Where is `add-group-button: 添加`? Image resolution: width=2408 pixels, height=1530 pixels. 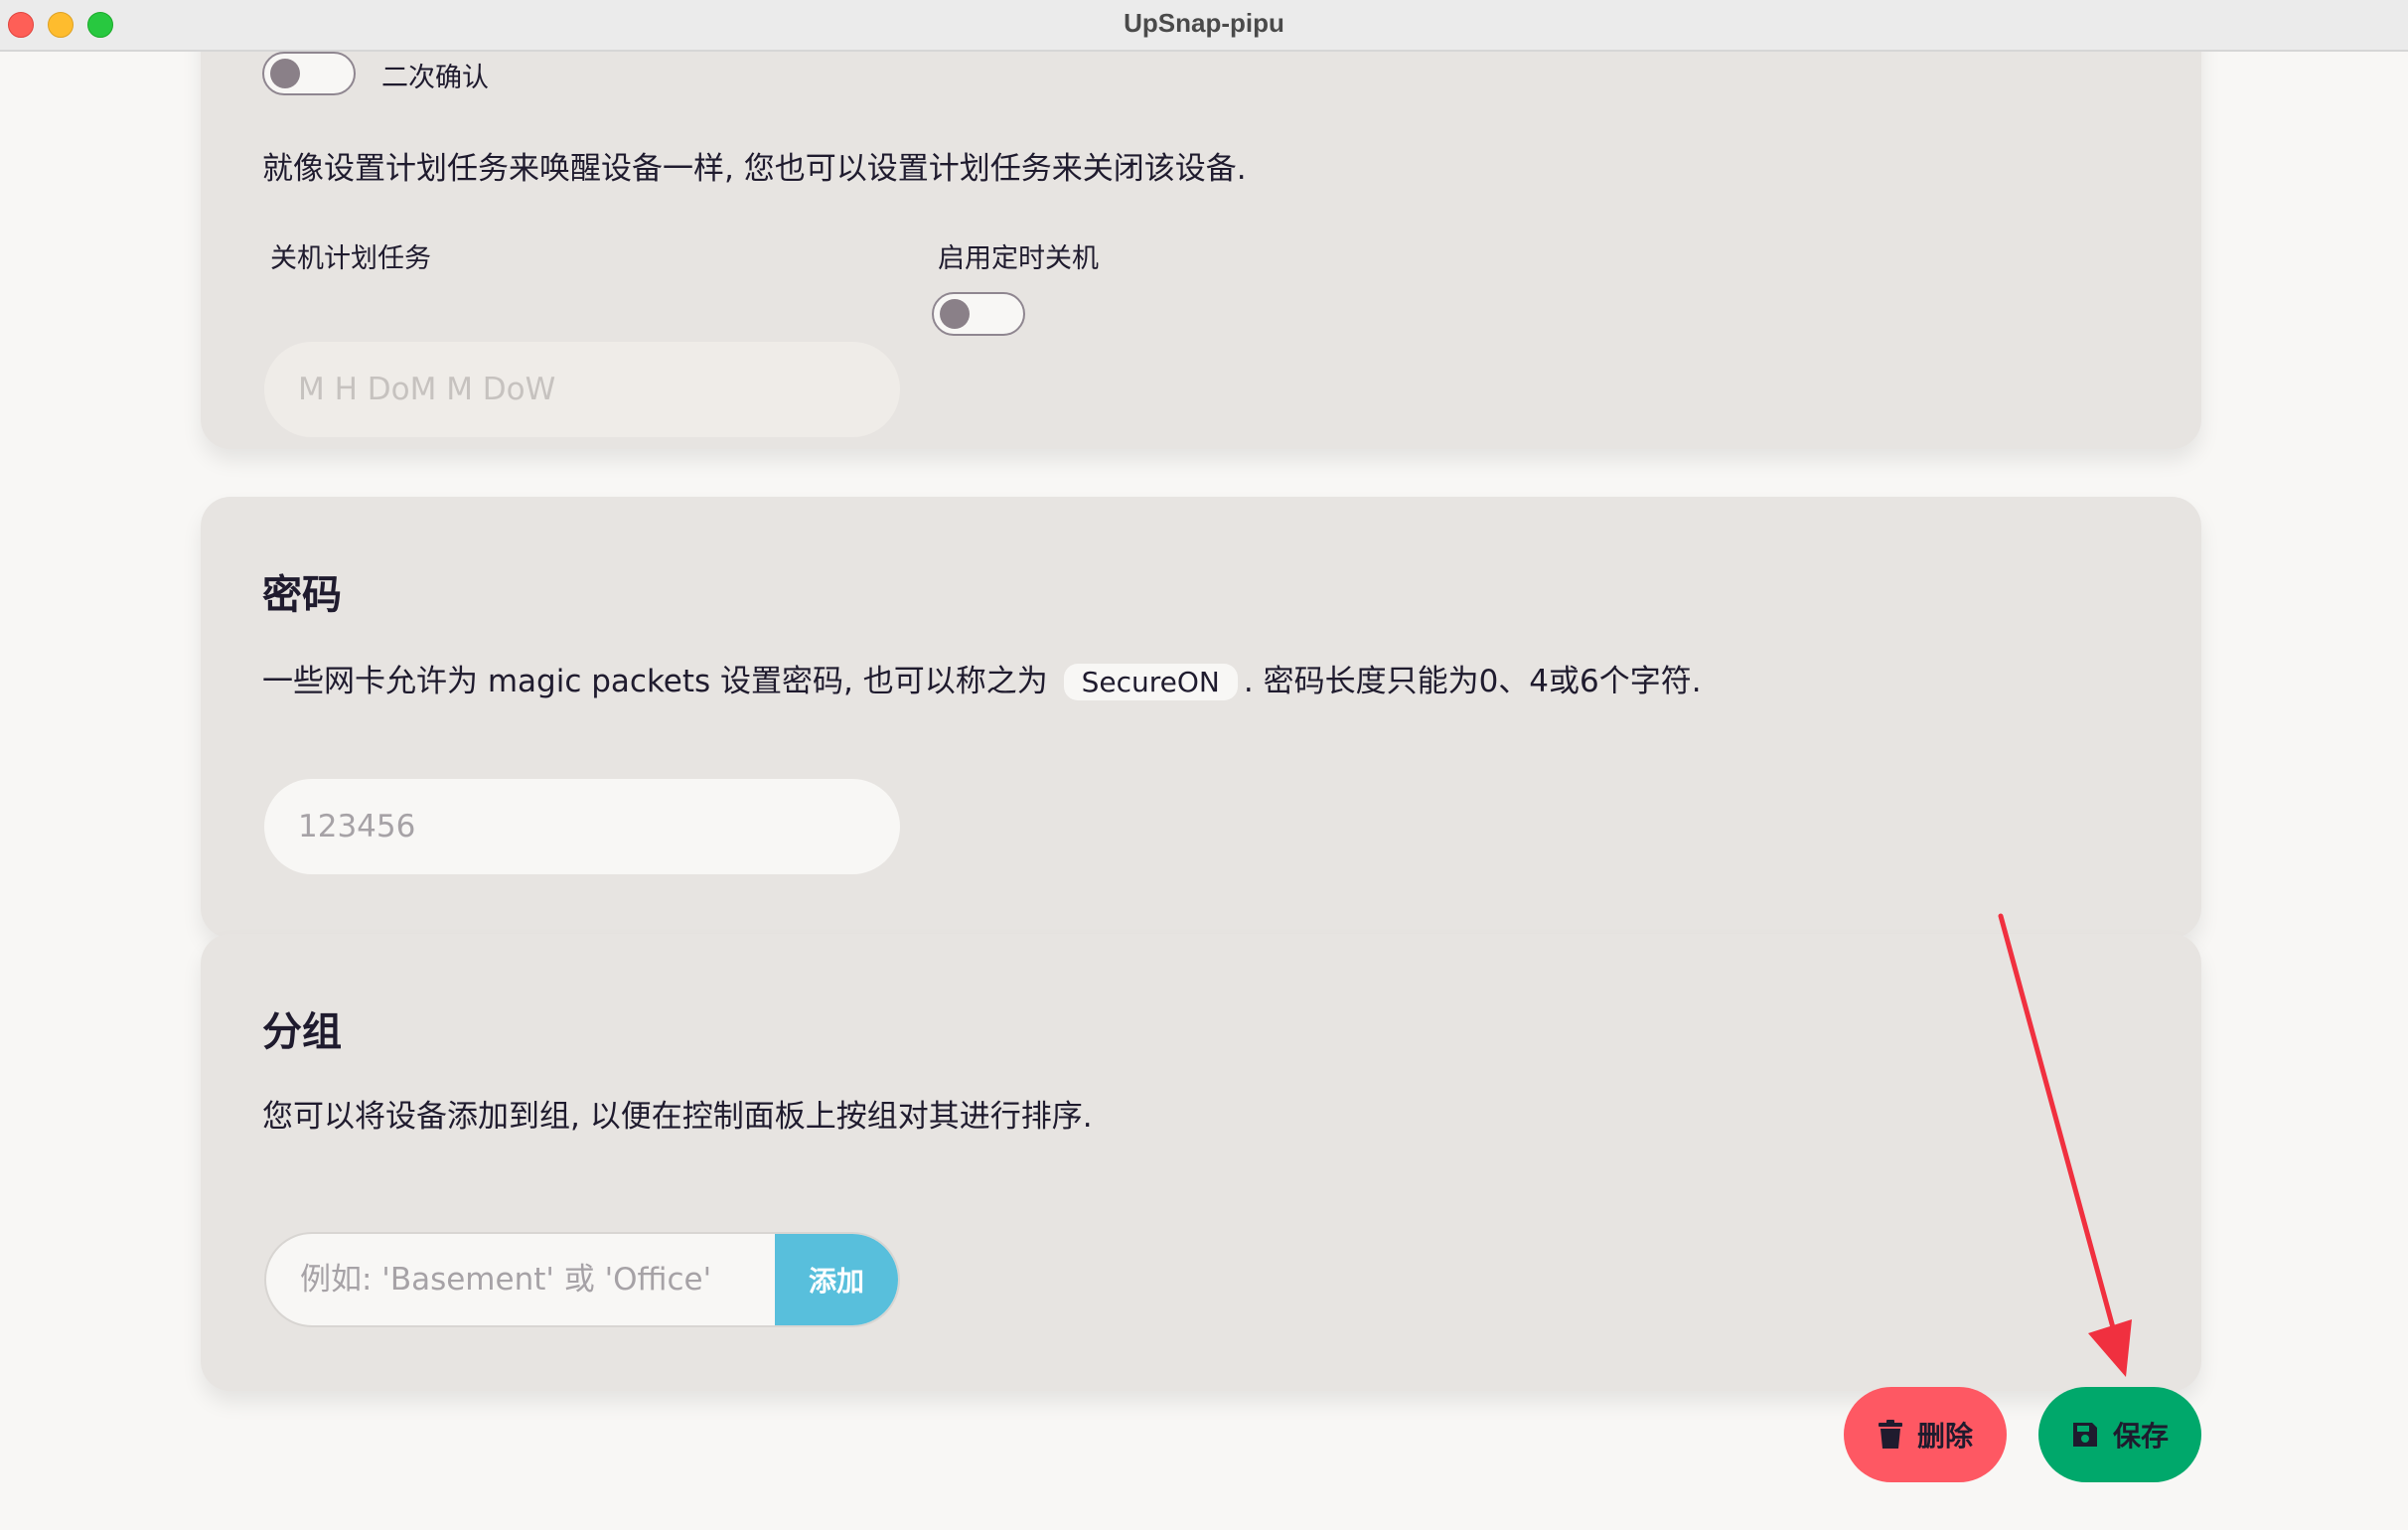 add-group-button: 添加 is located at coordinates (836, 1279).